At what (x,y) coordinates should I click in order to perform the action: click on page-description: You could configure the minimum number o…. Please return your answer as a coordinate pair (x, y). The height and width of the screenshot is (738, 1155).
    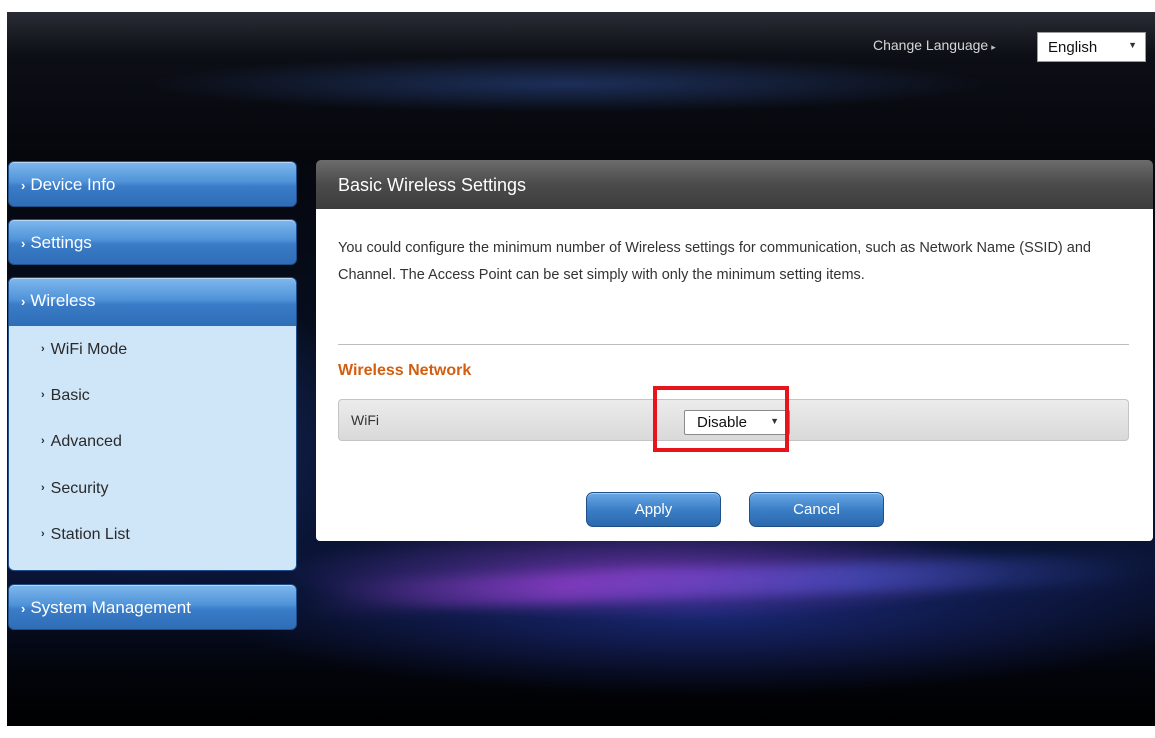
    Looking at the image, I should click on (714, 261).